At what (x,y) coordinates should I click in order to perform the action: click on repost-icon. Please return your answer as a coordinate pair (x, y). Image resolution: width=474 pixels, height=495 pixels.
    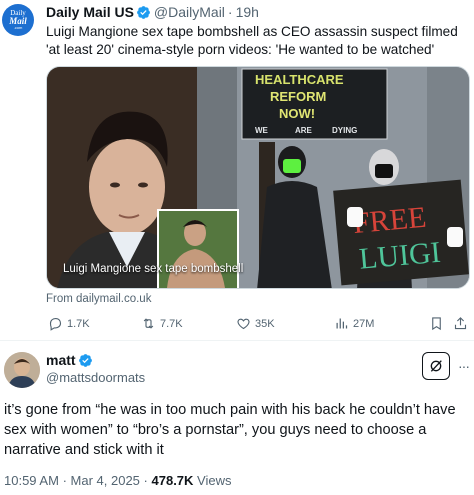
    Looking at the image, I should click on (148, 323).